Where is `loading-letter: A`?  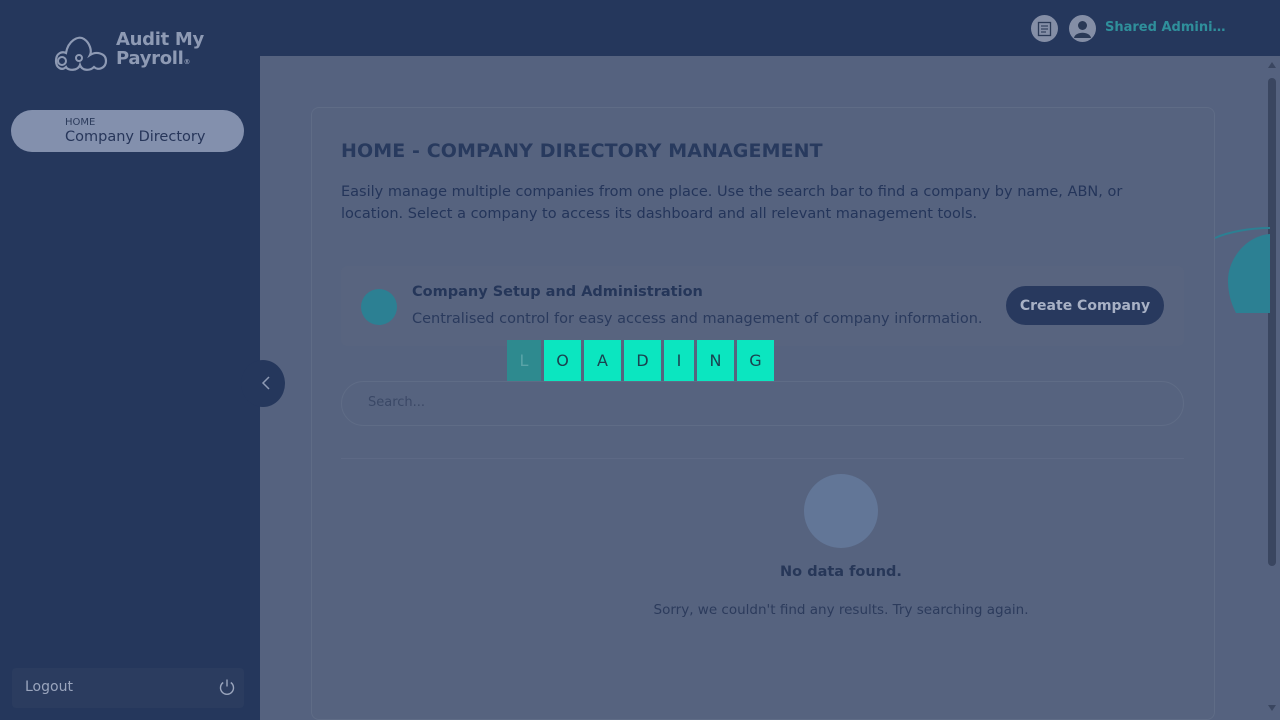
loading-letter: A is located at coordinates (602, 360).